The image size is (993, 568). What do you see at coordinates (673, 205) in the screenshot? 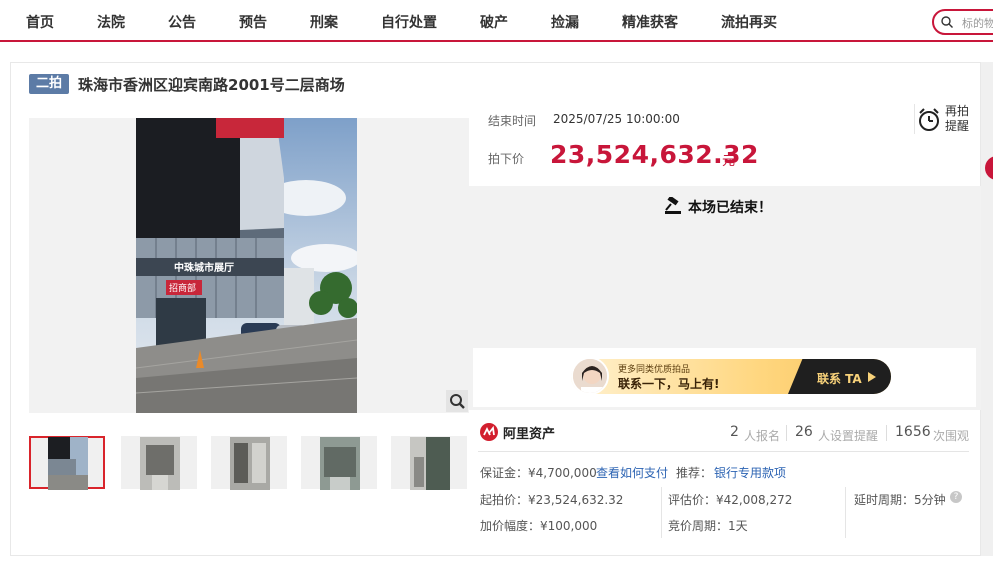
I see `gavel-icon` at bounding box center [673, 205].